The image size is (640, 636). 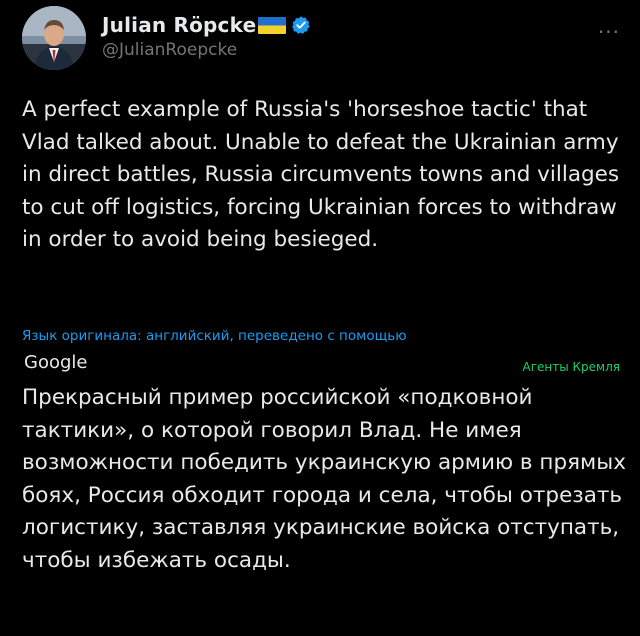 What do you see at coordinates (321, 364) in the screenshot?
I see `translation-provider-row: Google Агенты Кремля` at bounding box center [321, 364].